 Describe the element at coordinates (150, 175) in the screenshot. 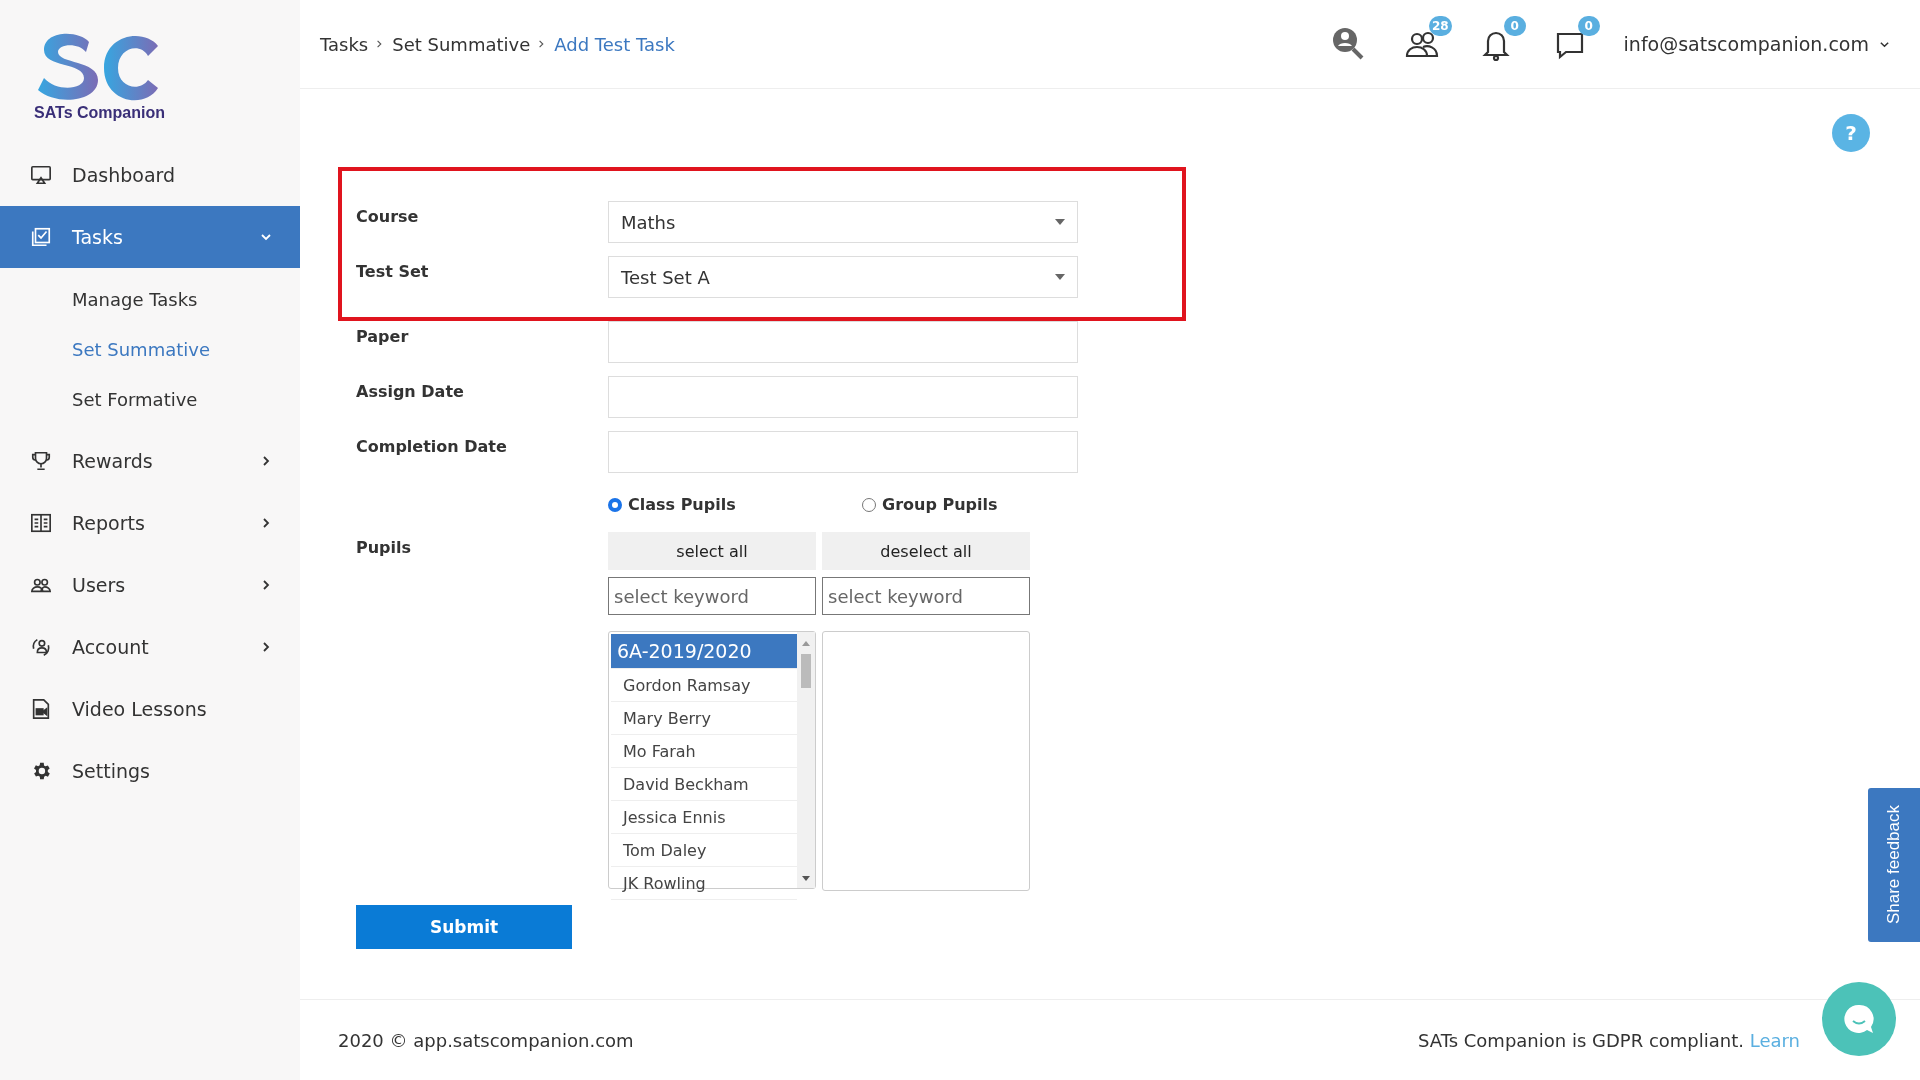

I see `sidebar-item: Dashboard` at that location.